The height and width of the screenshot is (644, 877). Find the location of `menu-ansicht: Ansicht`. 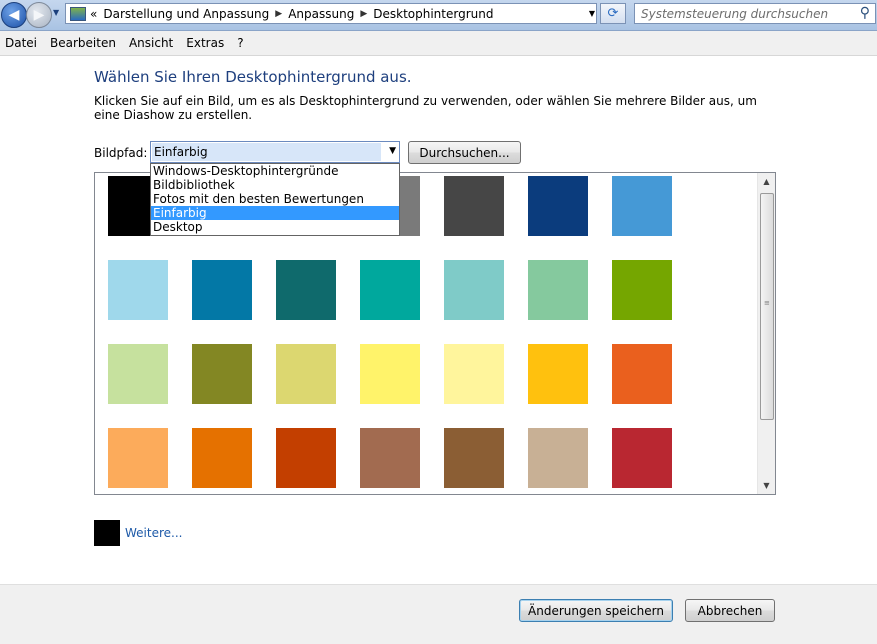

menu-ansicht: Ansicht is located at coordinates (153, 43).